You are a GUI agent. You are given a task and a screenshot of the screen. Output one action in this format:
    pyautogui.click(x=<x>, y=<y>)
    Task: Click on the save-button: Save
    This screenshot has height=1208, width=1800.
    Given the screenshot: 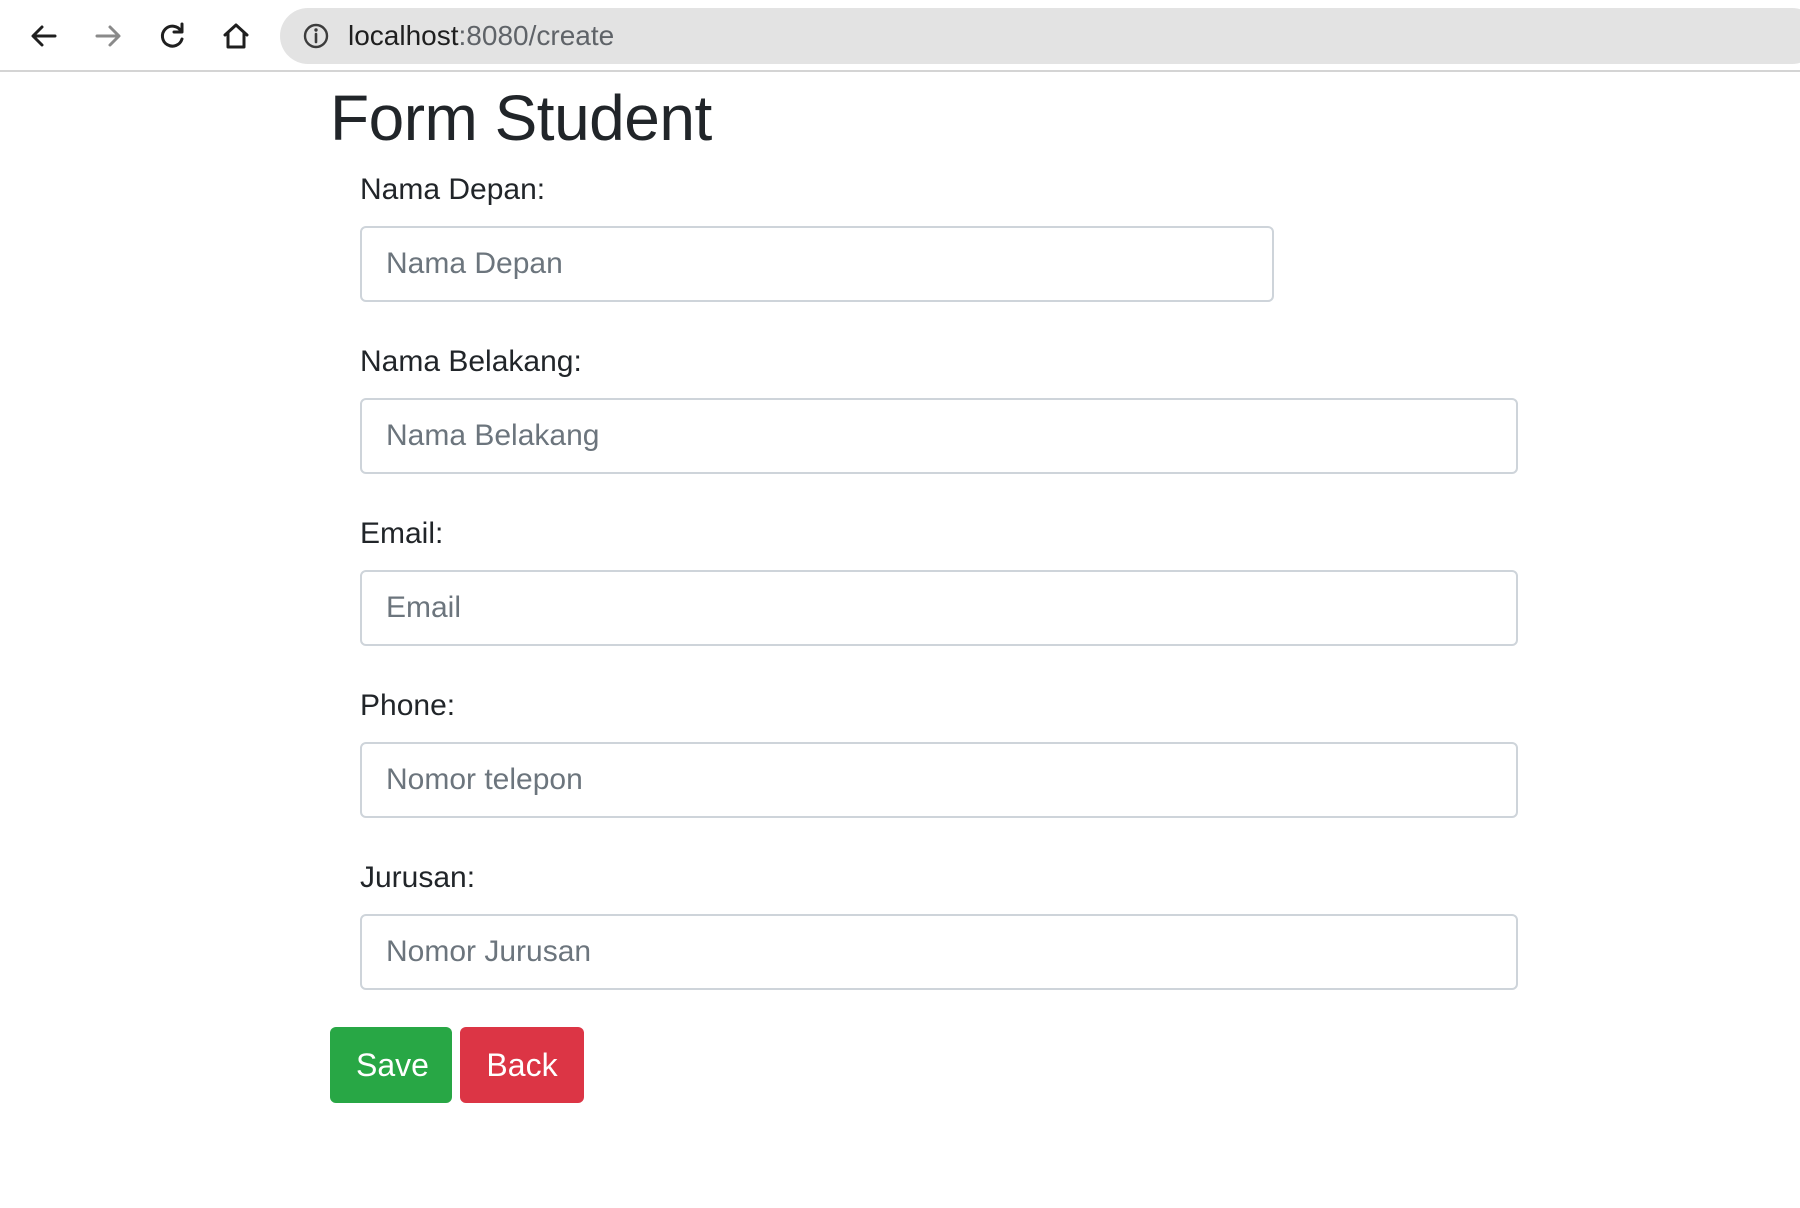 What is the action you would take?
    pyautogui.click(x=391, y=1065)
    